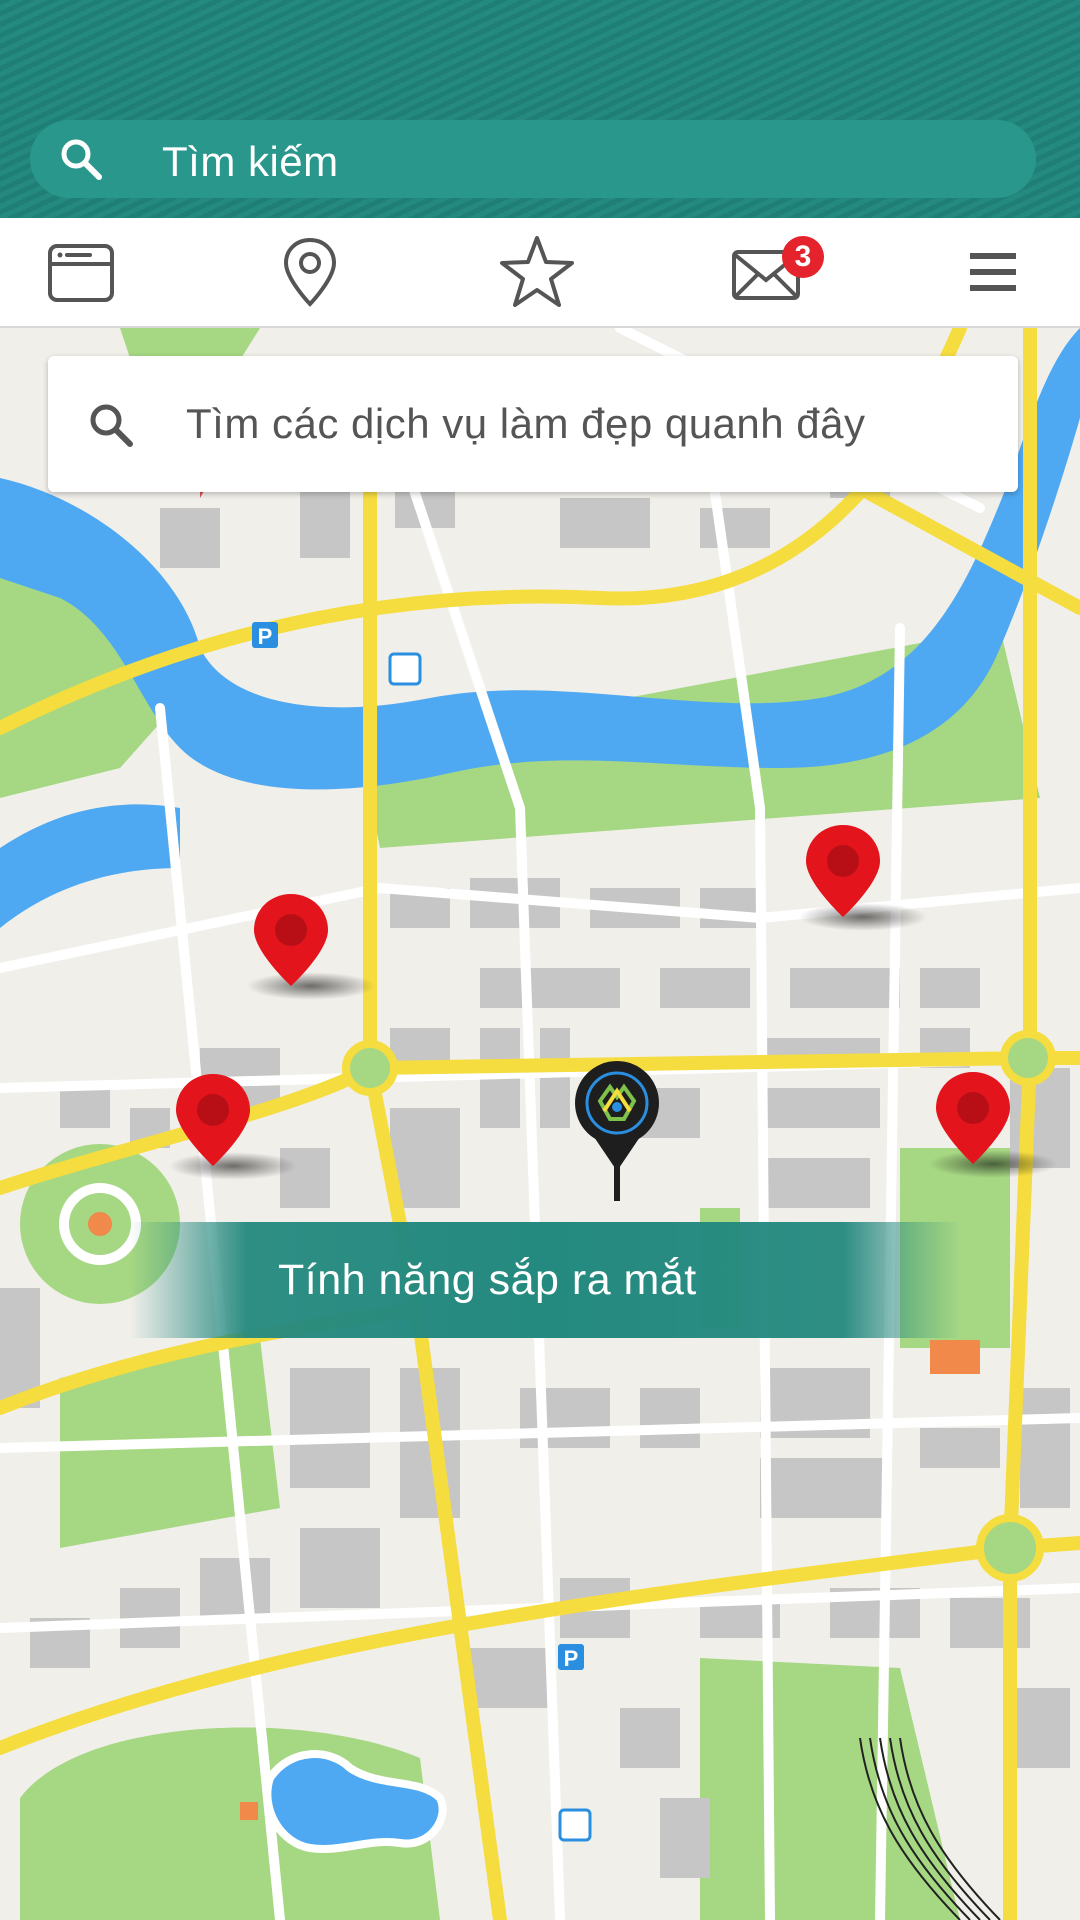 The image size is (1080, 1920). I want to click on beauty-search-field: Tìm các dịch vụ làm đẹp quanh đây, so click(533, 424).